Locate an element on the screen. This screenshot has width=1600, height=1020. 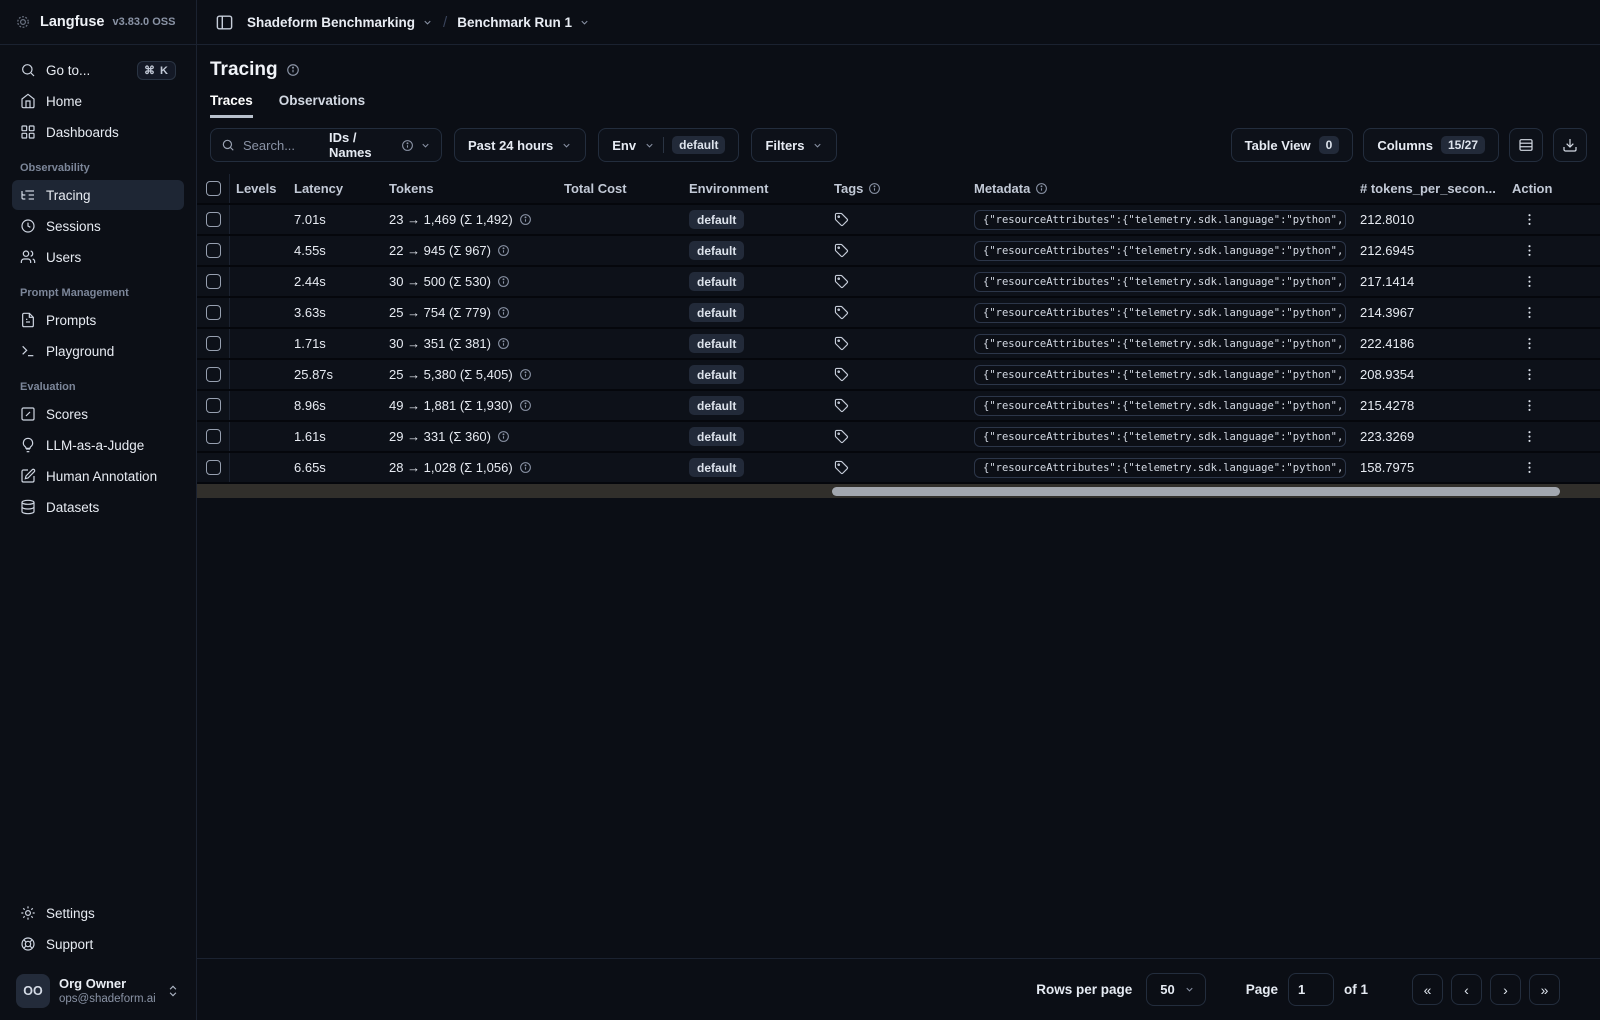
columns-button: Columns 15/27 is located at coordinates (1431, 145).